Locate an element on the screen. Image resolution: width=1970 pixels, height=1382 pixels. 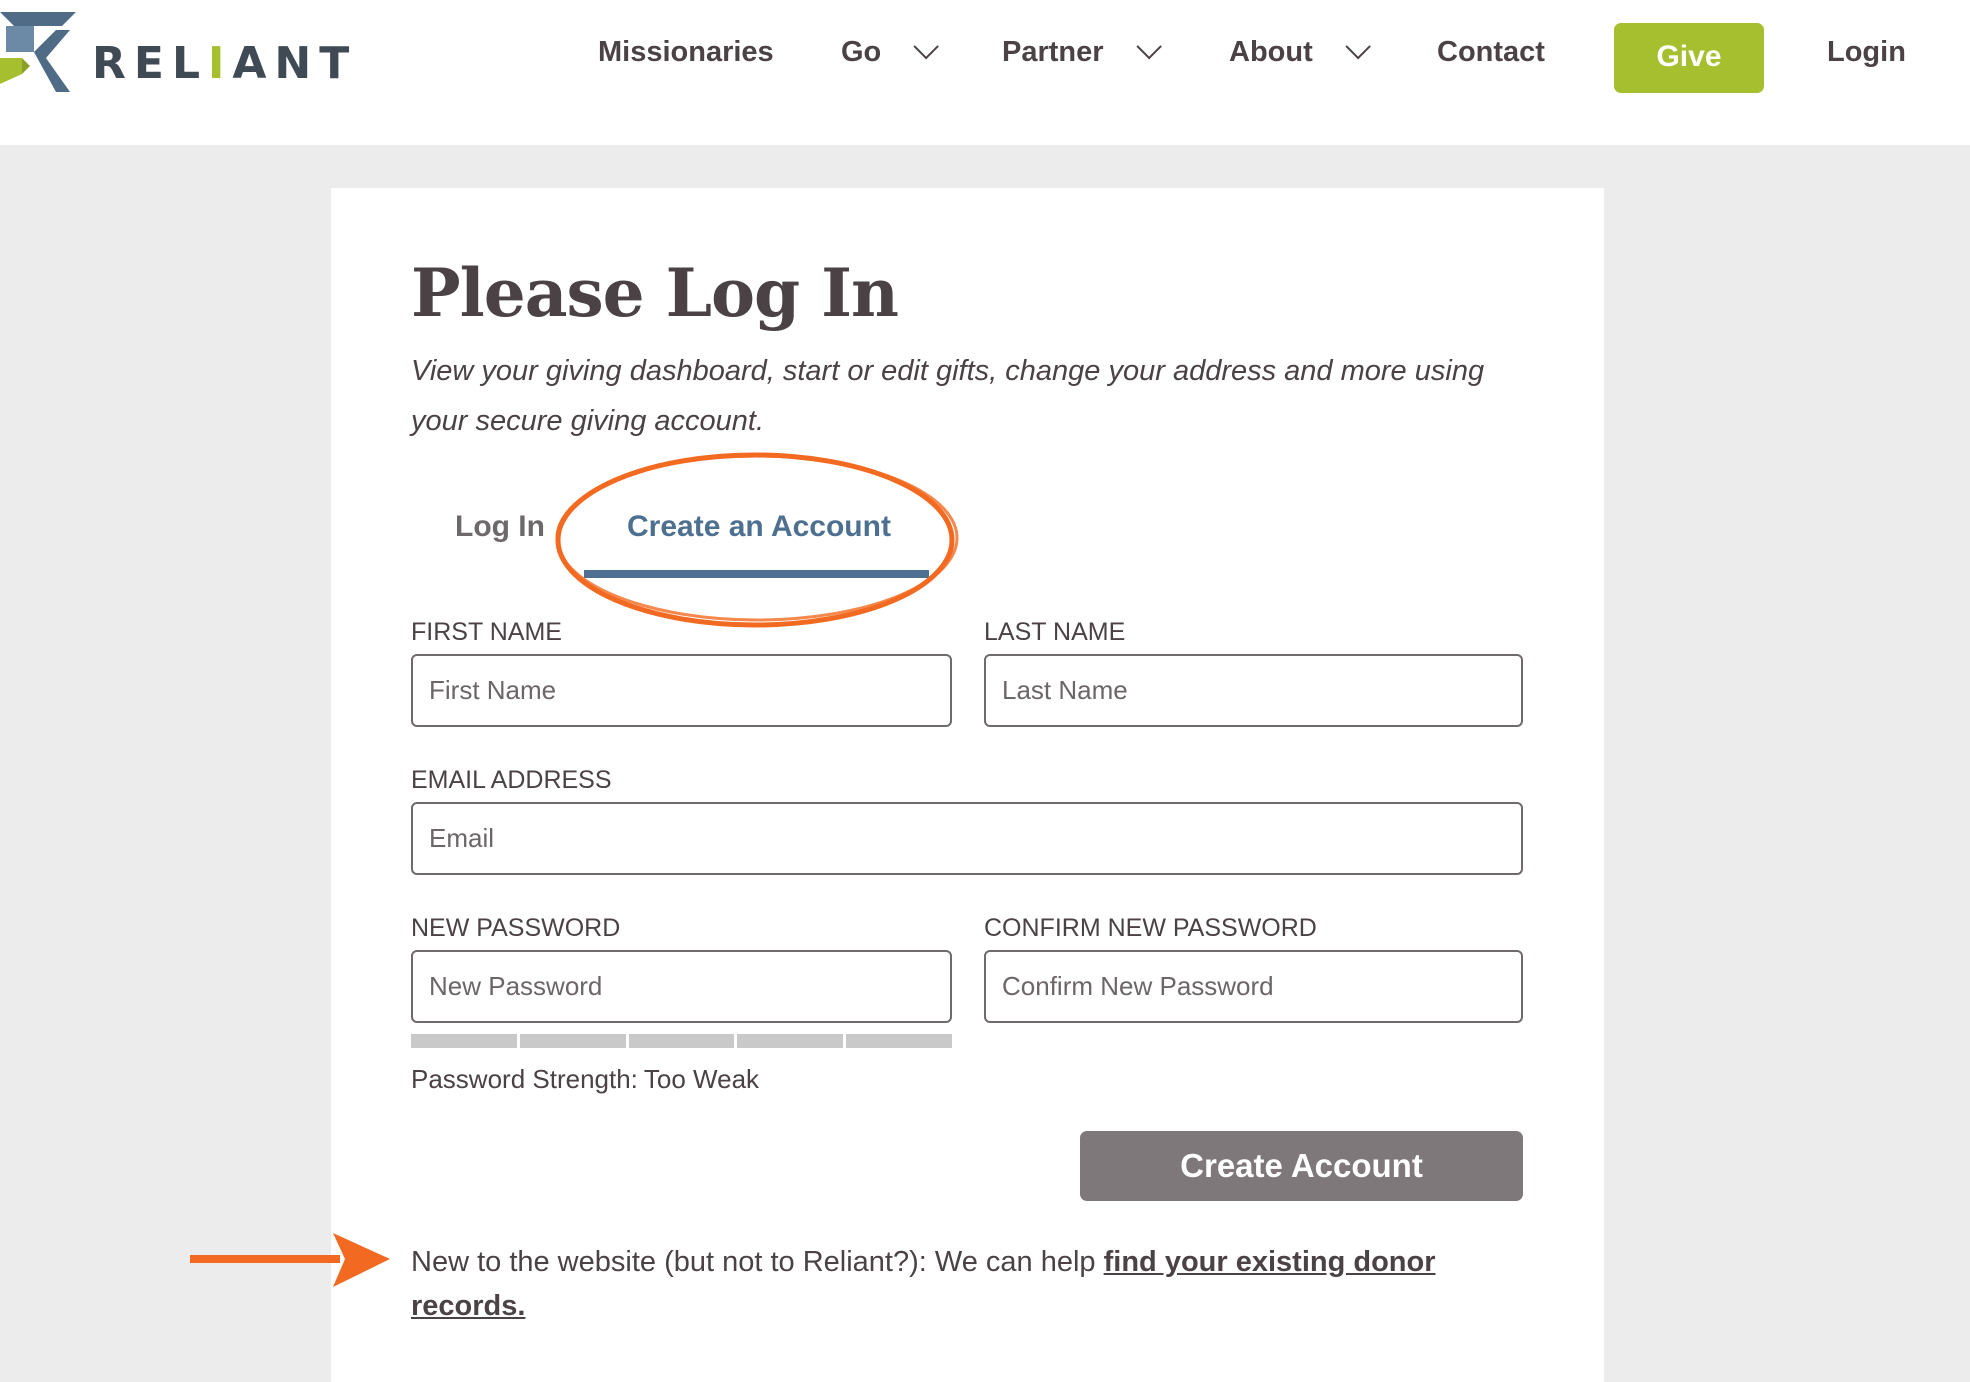
password-strength-label: Password Strength: is located at coordinates (524, 1079).